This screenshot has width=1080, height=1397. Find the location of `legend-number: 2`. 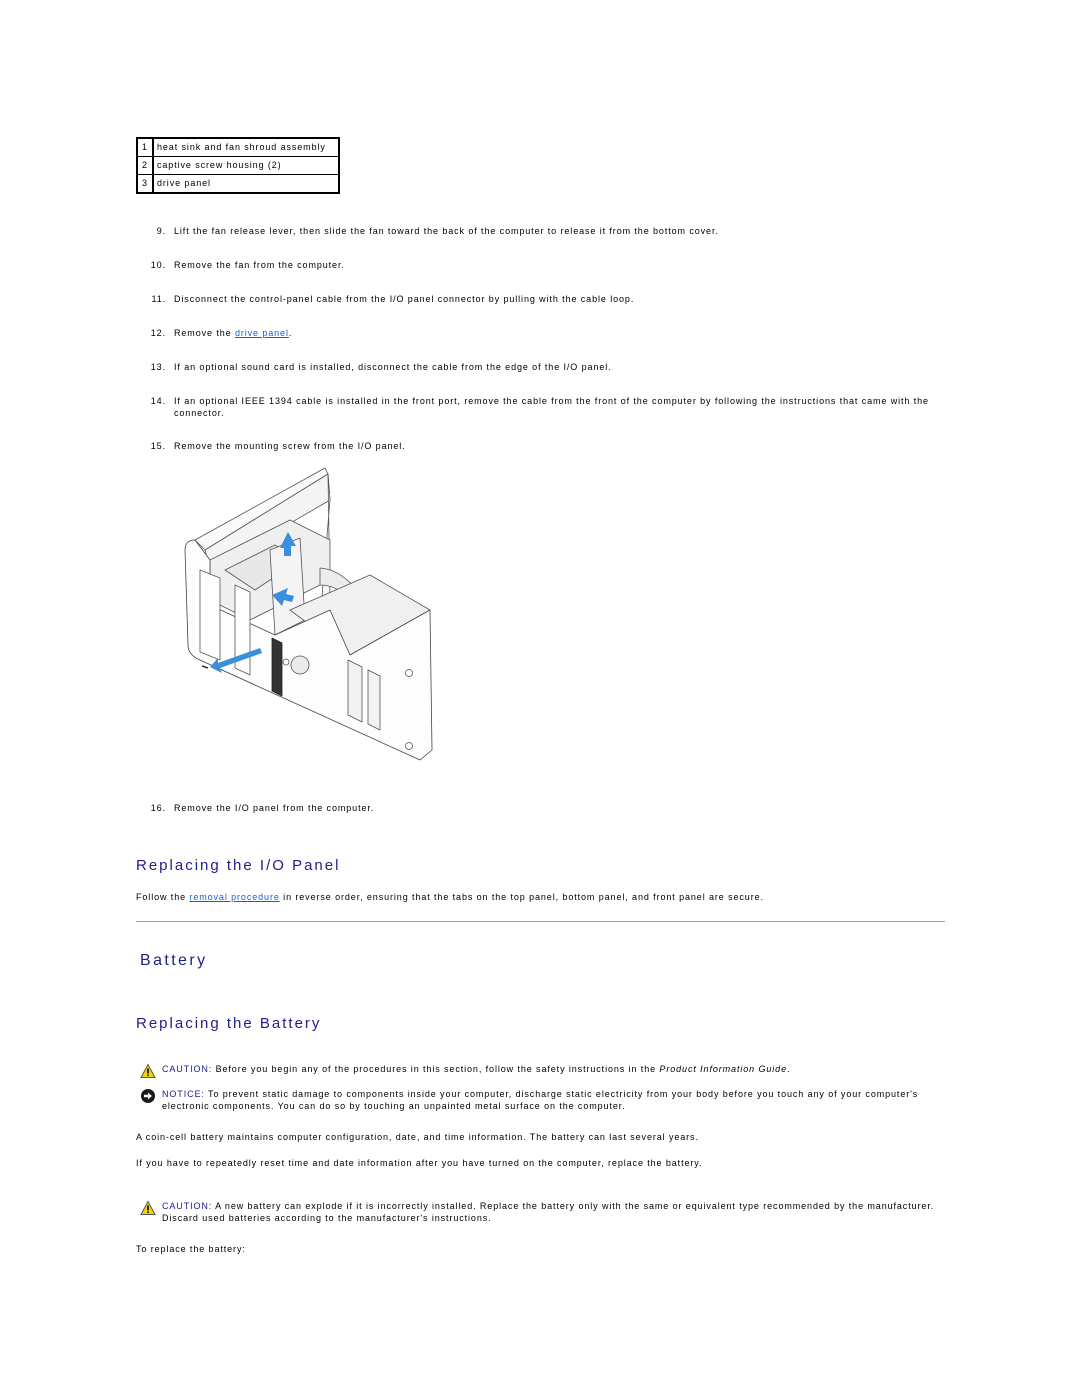

legend-number: 2 is located at coordinates (145, 165).